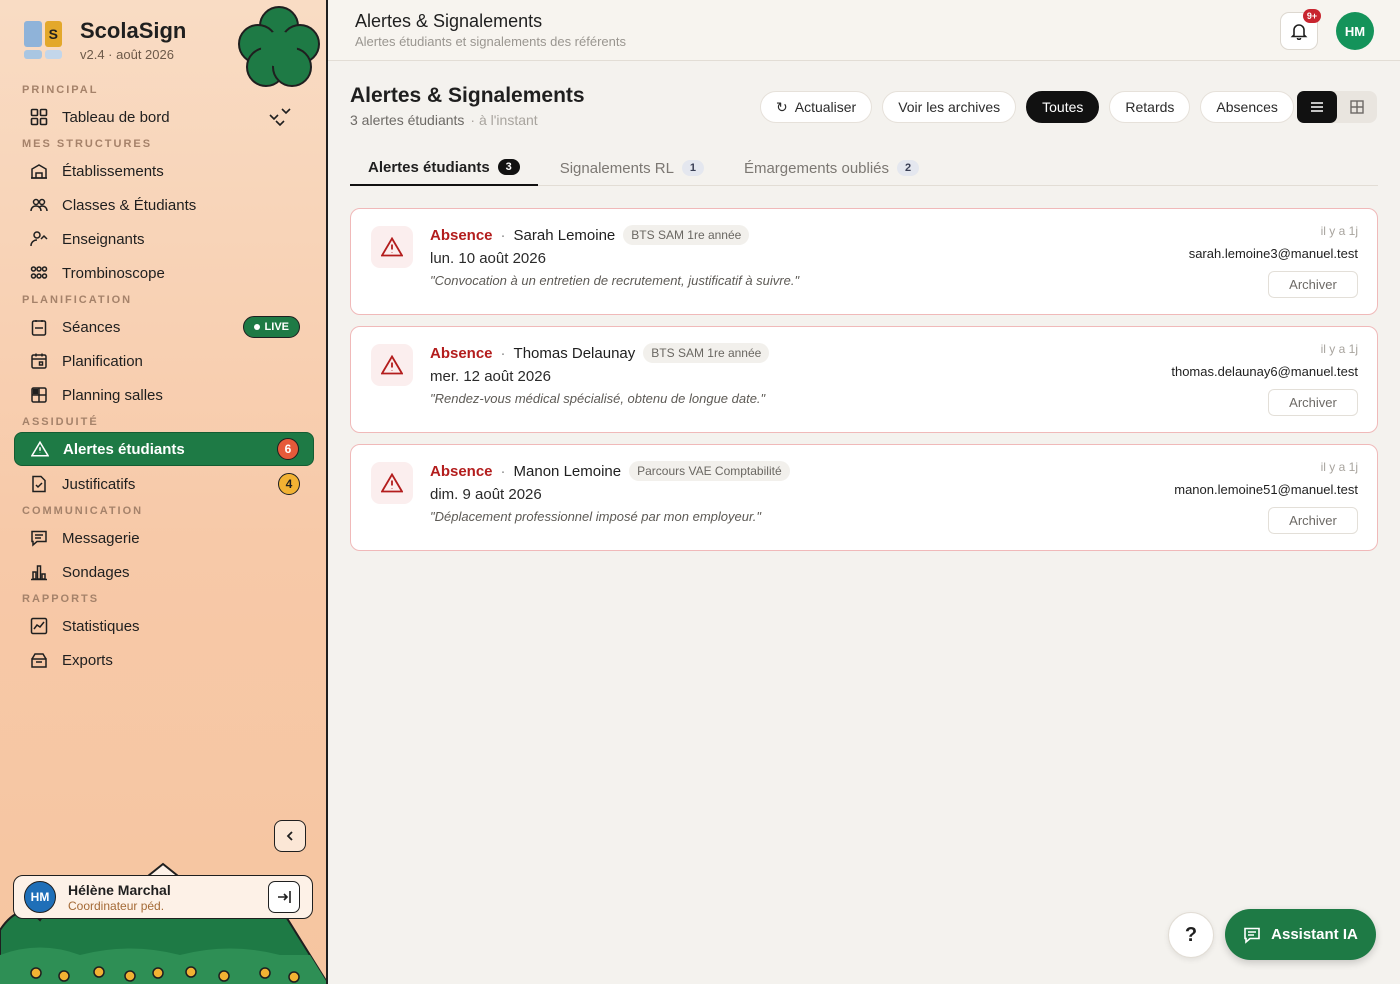  What do you see at coordinates (709, 471) in the screenshot?
I see `class-chip: Parcours VAE Comptabilité` at bounding box center [709, 471].